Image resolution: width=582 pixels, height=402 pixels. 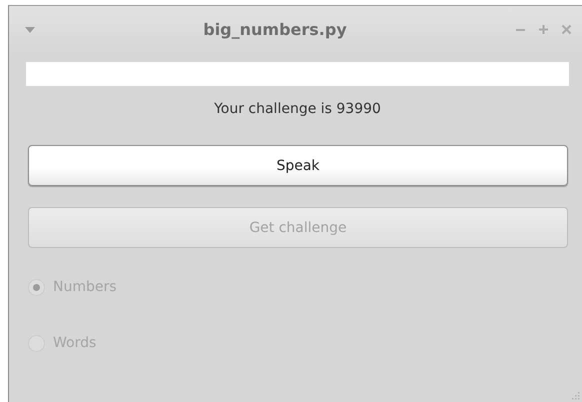 I want to click on dropdown-arrow-icon, so click(x=30, y=29).